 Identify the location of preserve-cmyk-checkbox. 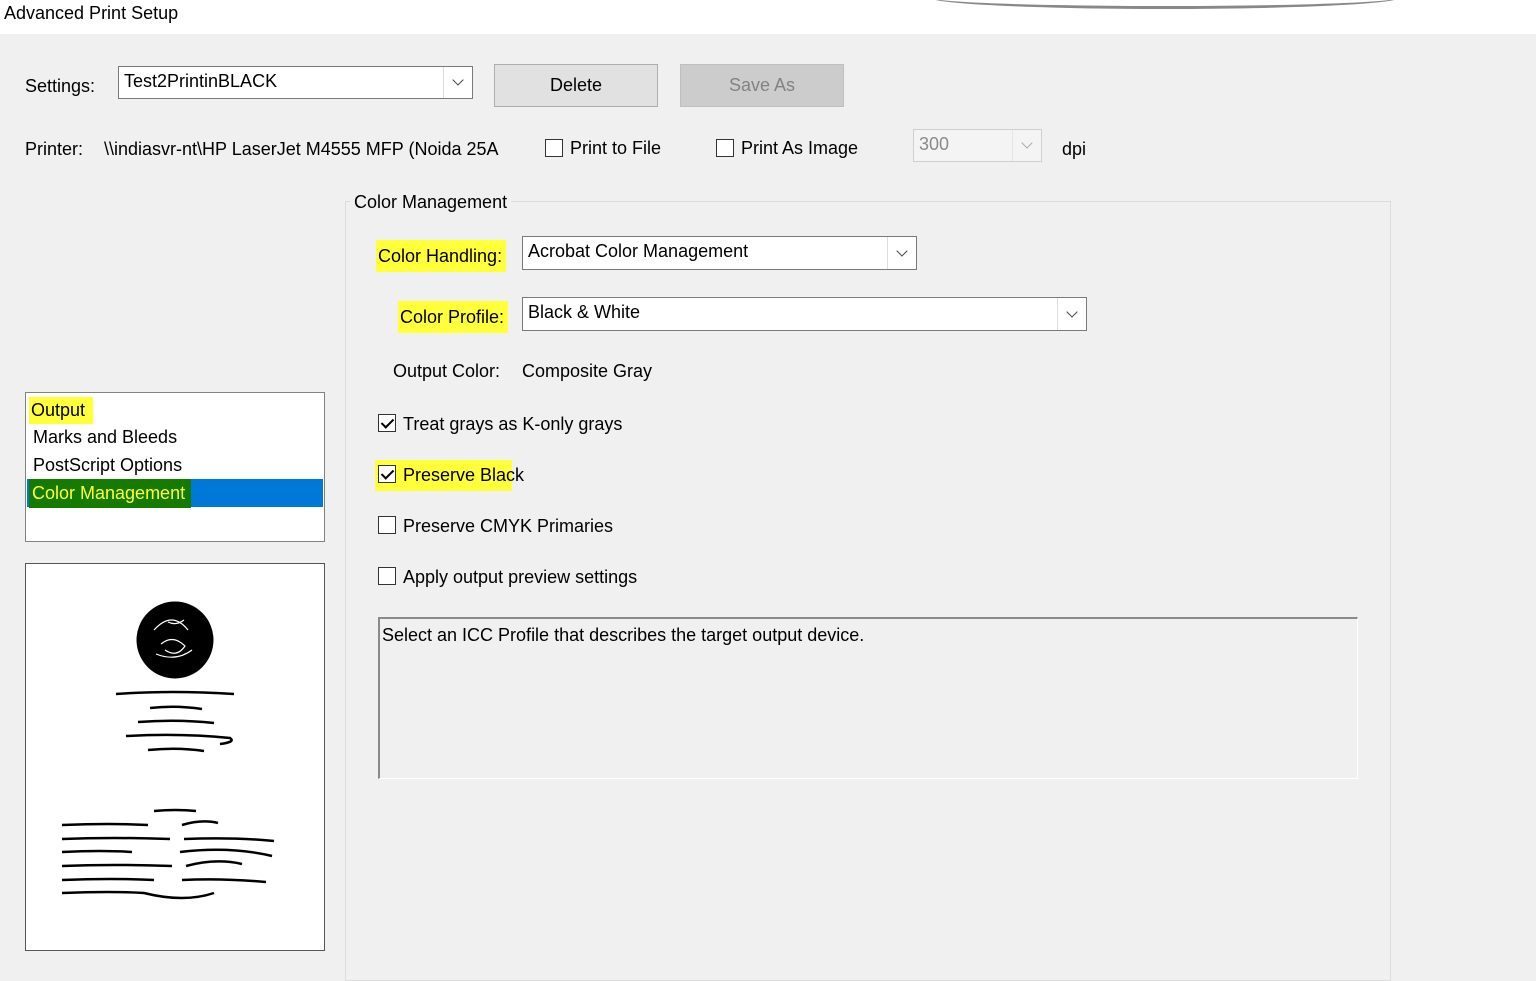
(387, 525).